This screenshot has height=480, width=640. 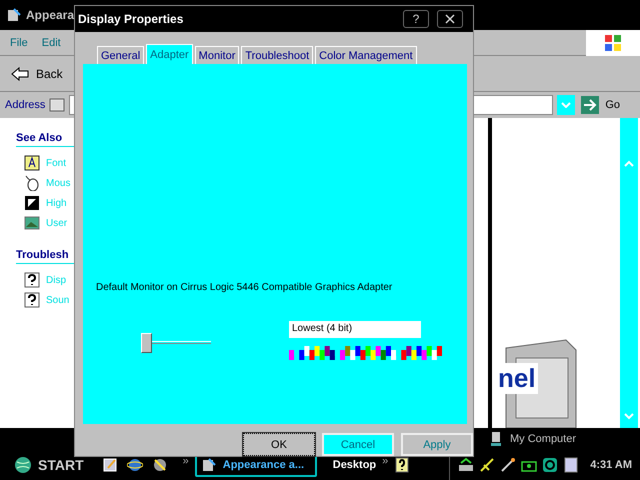 I want to click on computer-icon, so click(x=496, y=439).